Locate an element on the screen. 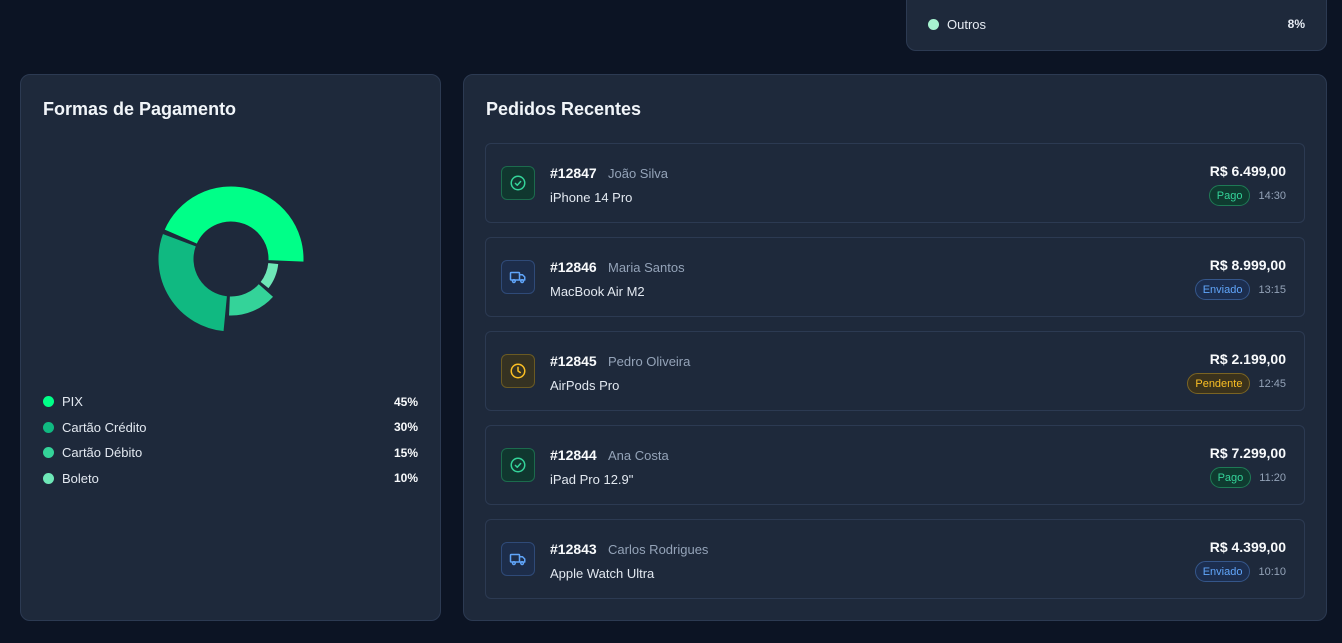 The height and width of the screenshot is (643, 1342). order-meta: Pago 11:20 is located at coordinates (1247, 477).